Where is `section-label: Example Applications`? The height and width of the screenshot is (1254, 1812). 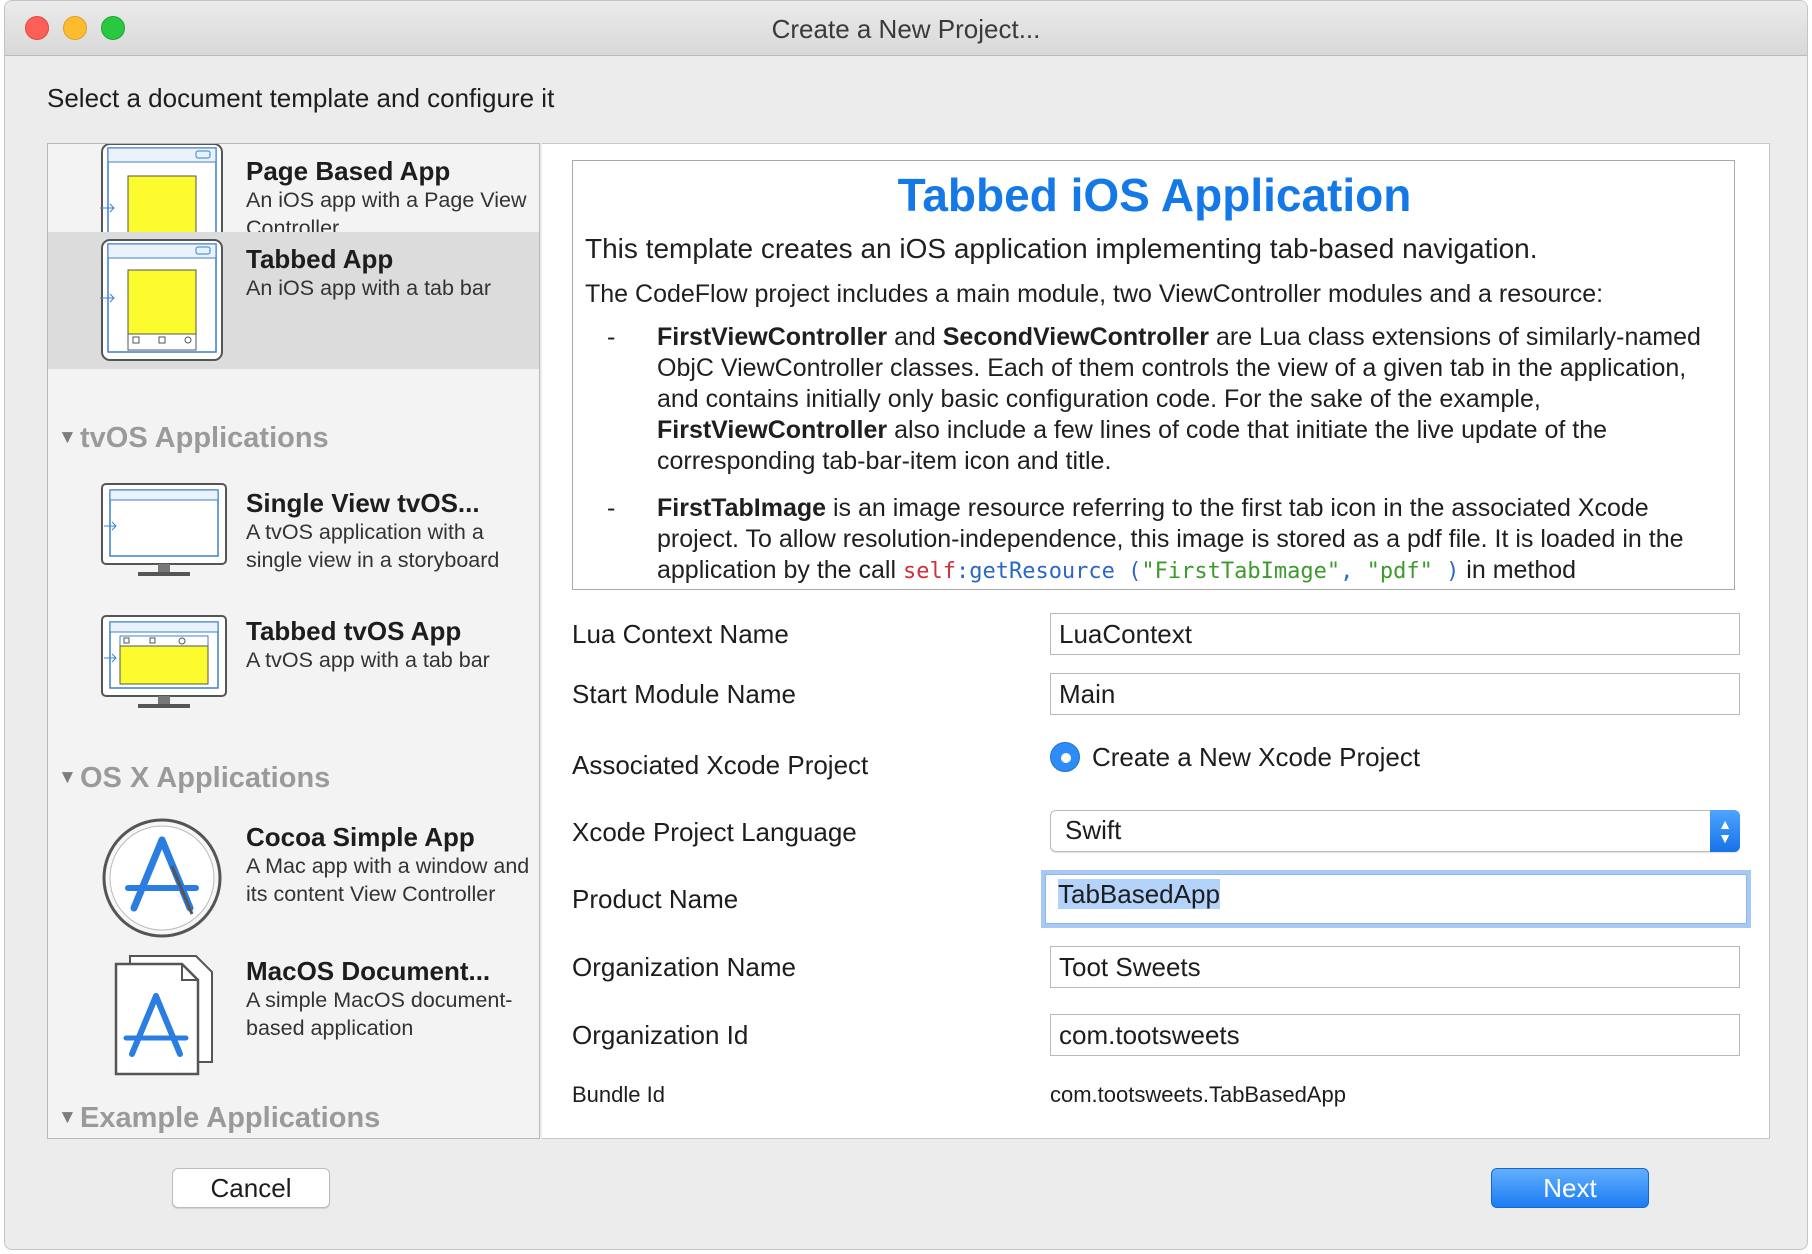
section-label: Example Applications is located at coordinates (230, 1118).